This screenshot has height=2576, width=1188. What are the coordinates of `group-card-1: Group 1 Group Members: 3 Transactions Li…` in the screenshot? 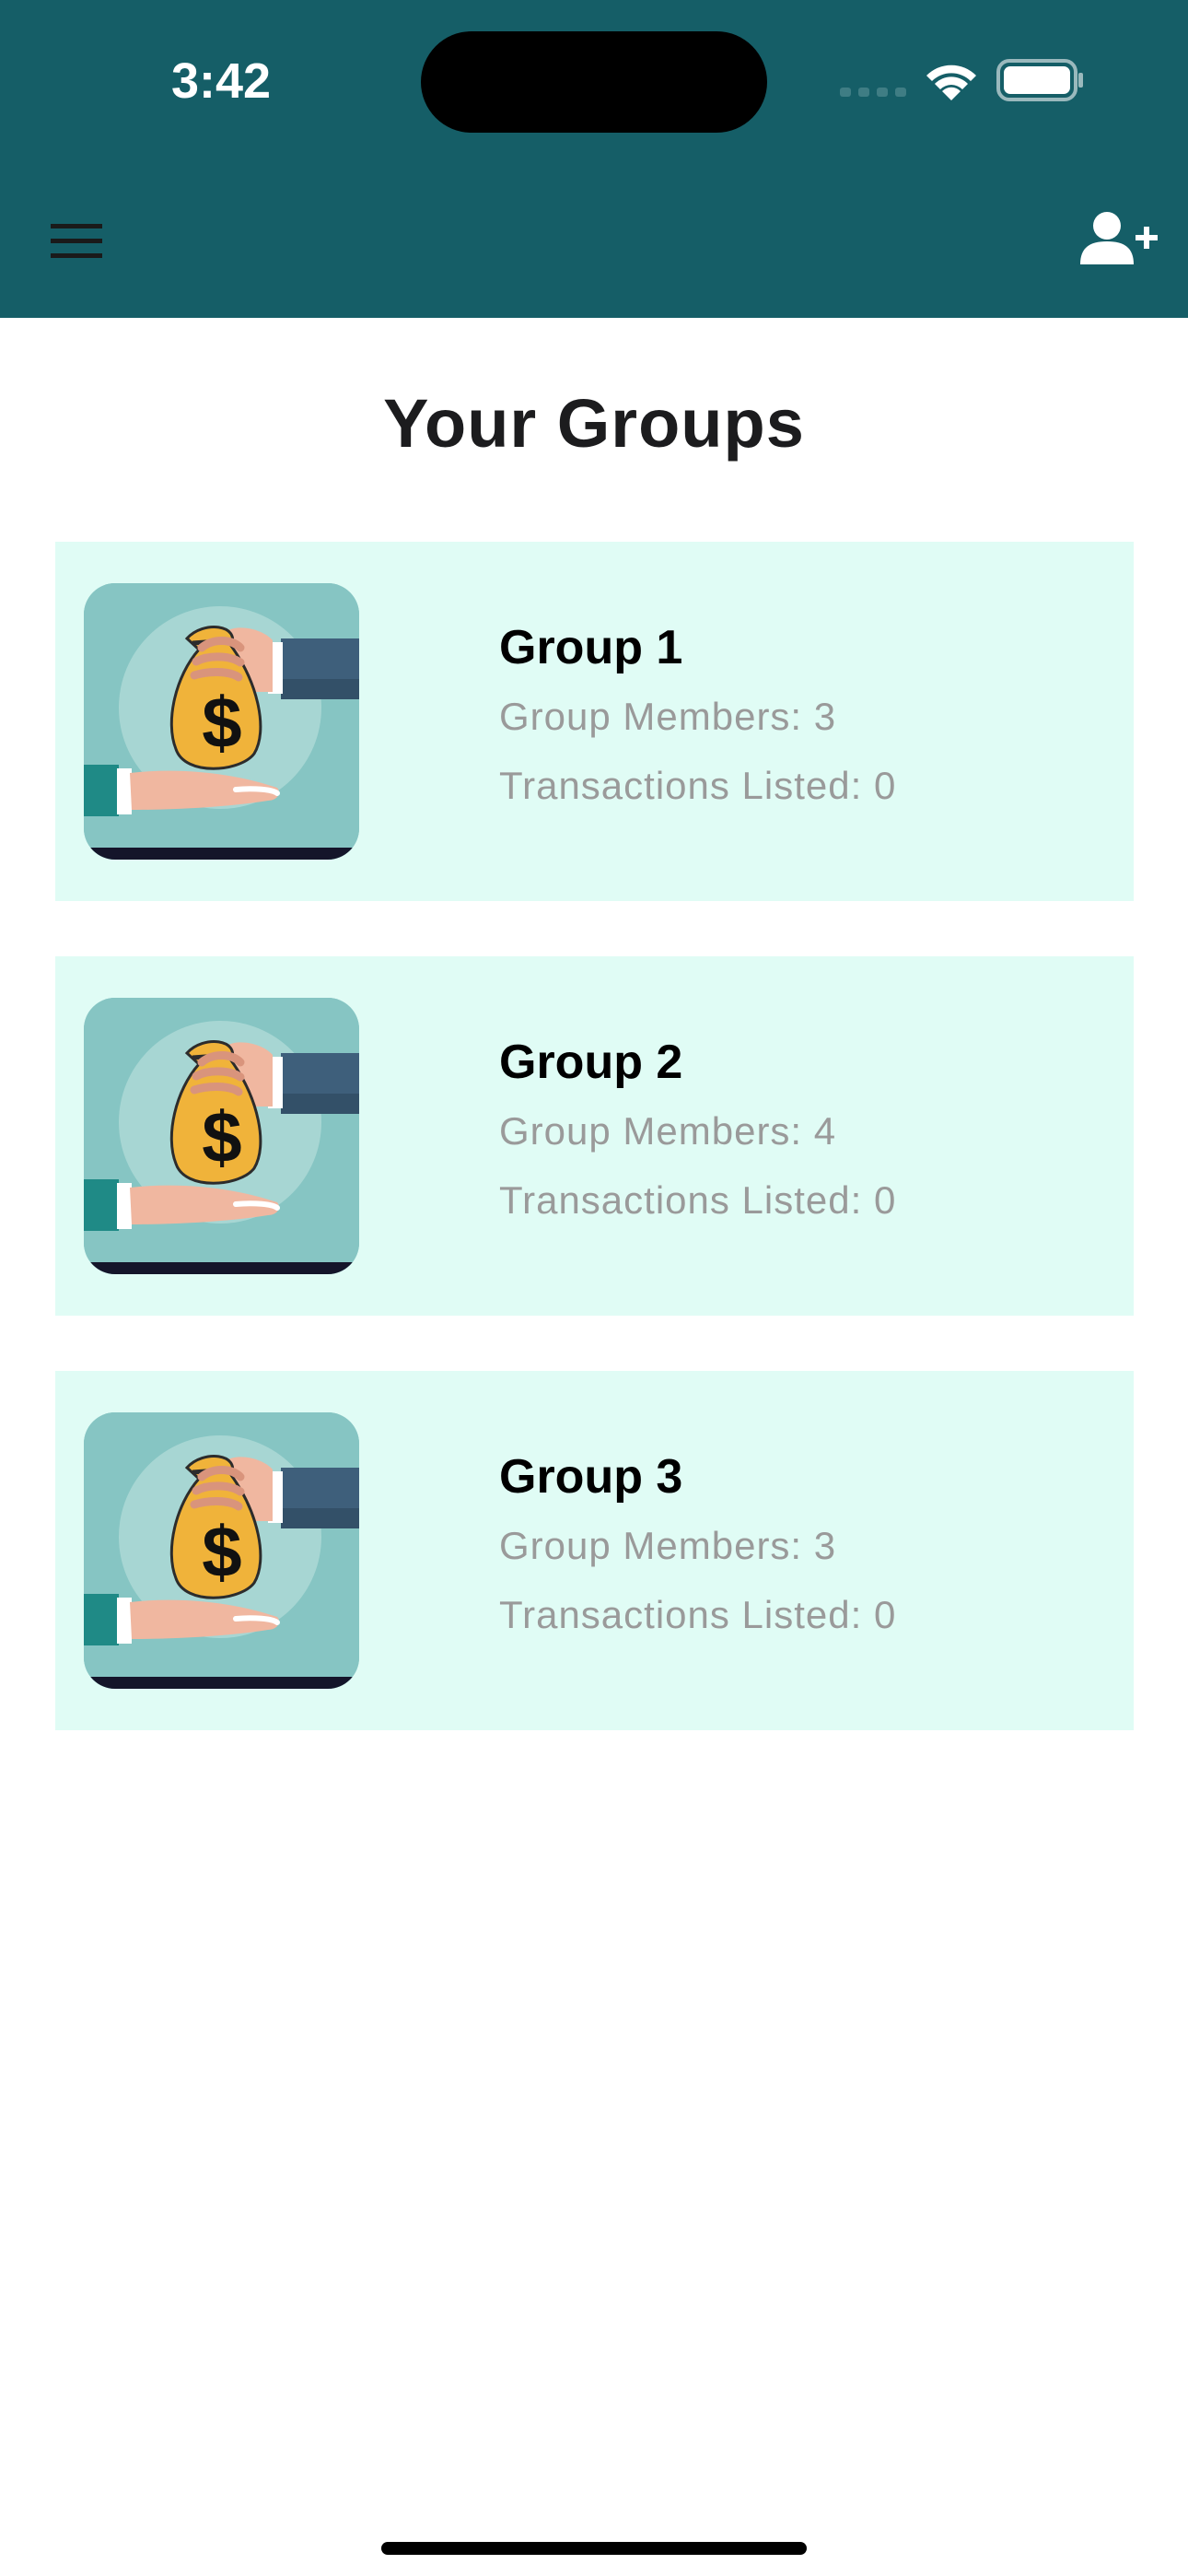 It's located at (594, 721).